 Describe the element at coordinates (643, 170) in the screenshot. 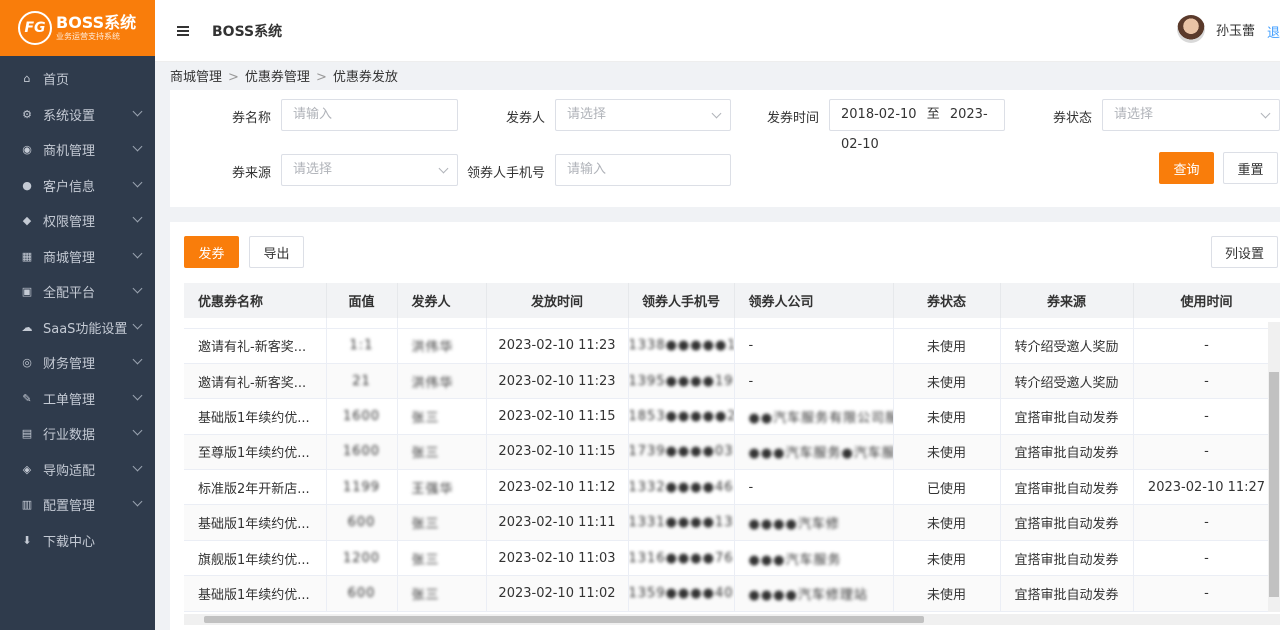

I see `phone-input: 请输入` at that location.